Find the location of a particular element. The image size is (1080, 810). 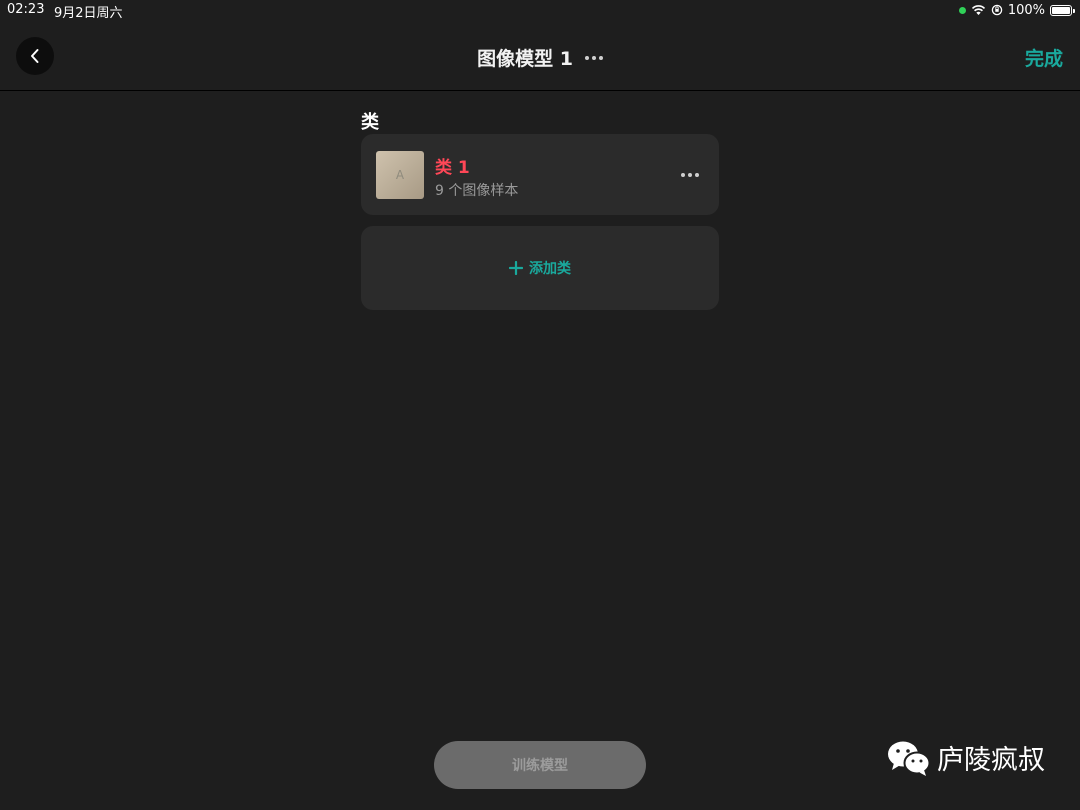

orientation-lock-icon is located at coordinates (997, 10).